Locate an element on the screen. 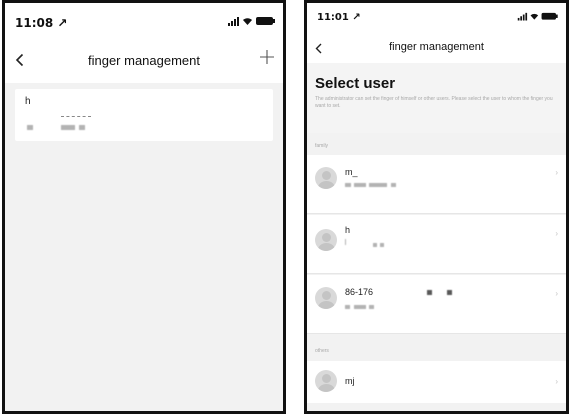 Image resolution: width=570 pixels, height=417 pixels. status-time: 11:08 ↗ is located at coordinates (41, 23).